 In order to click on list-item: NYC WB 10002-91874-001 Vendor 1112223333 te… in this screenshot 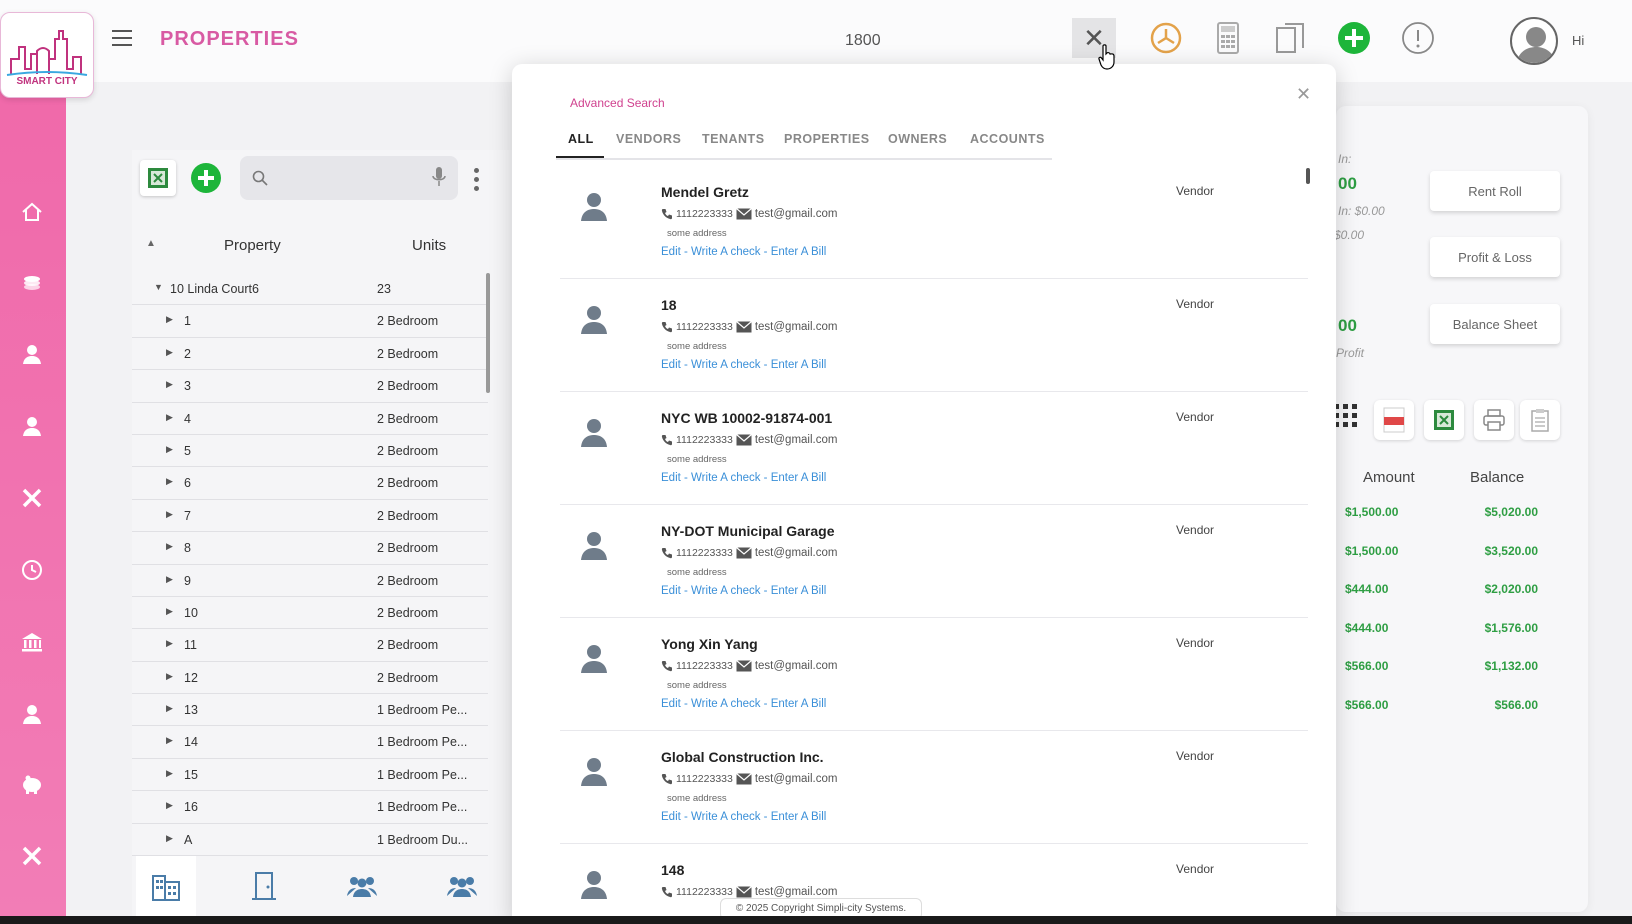, I will do `click(934, 448)`.